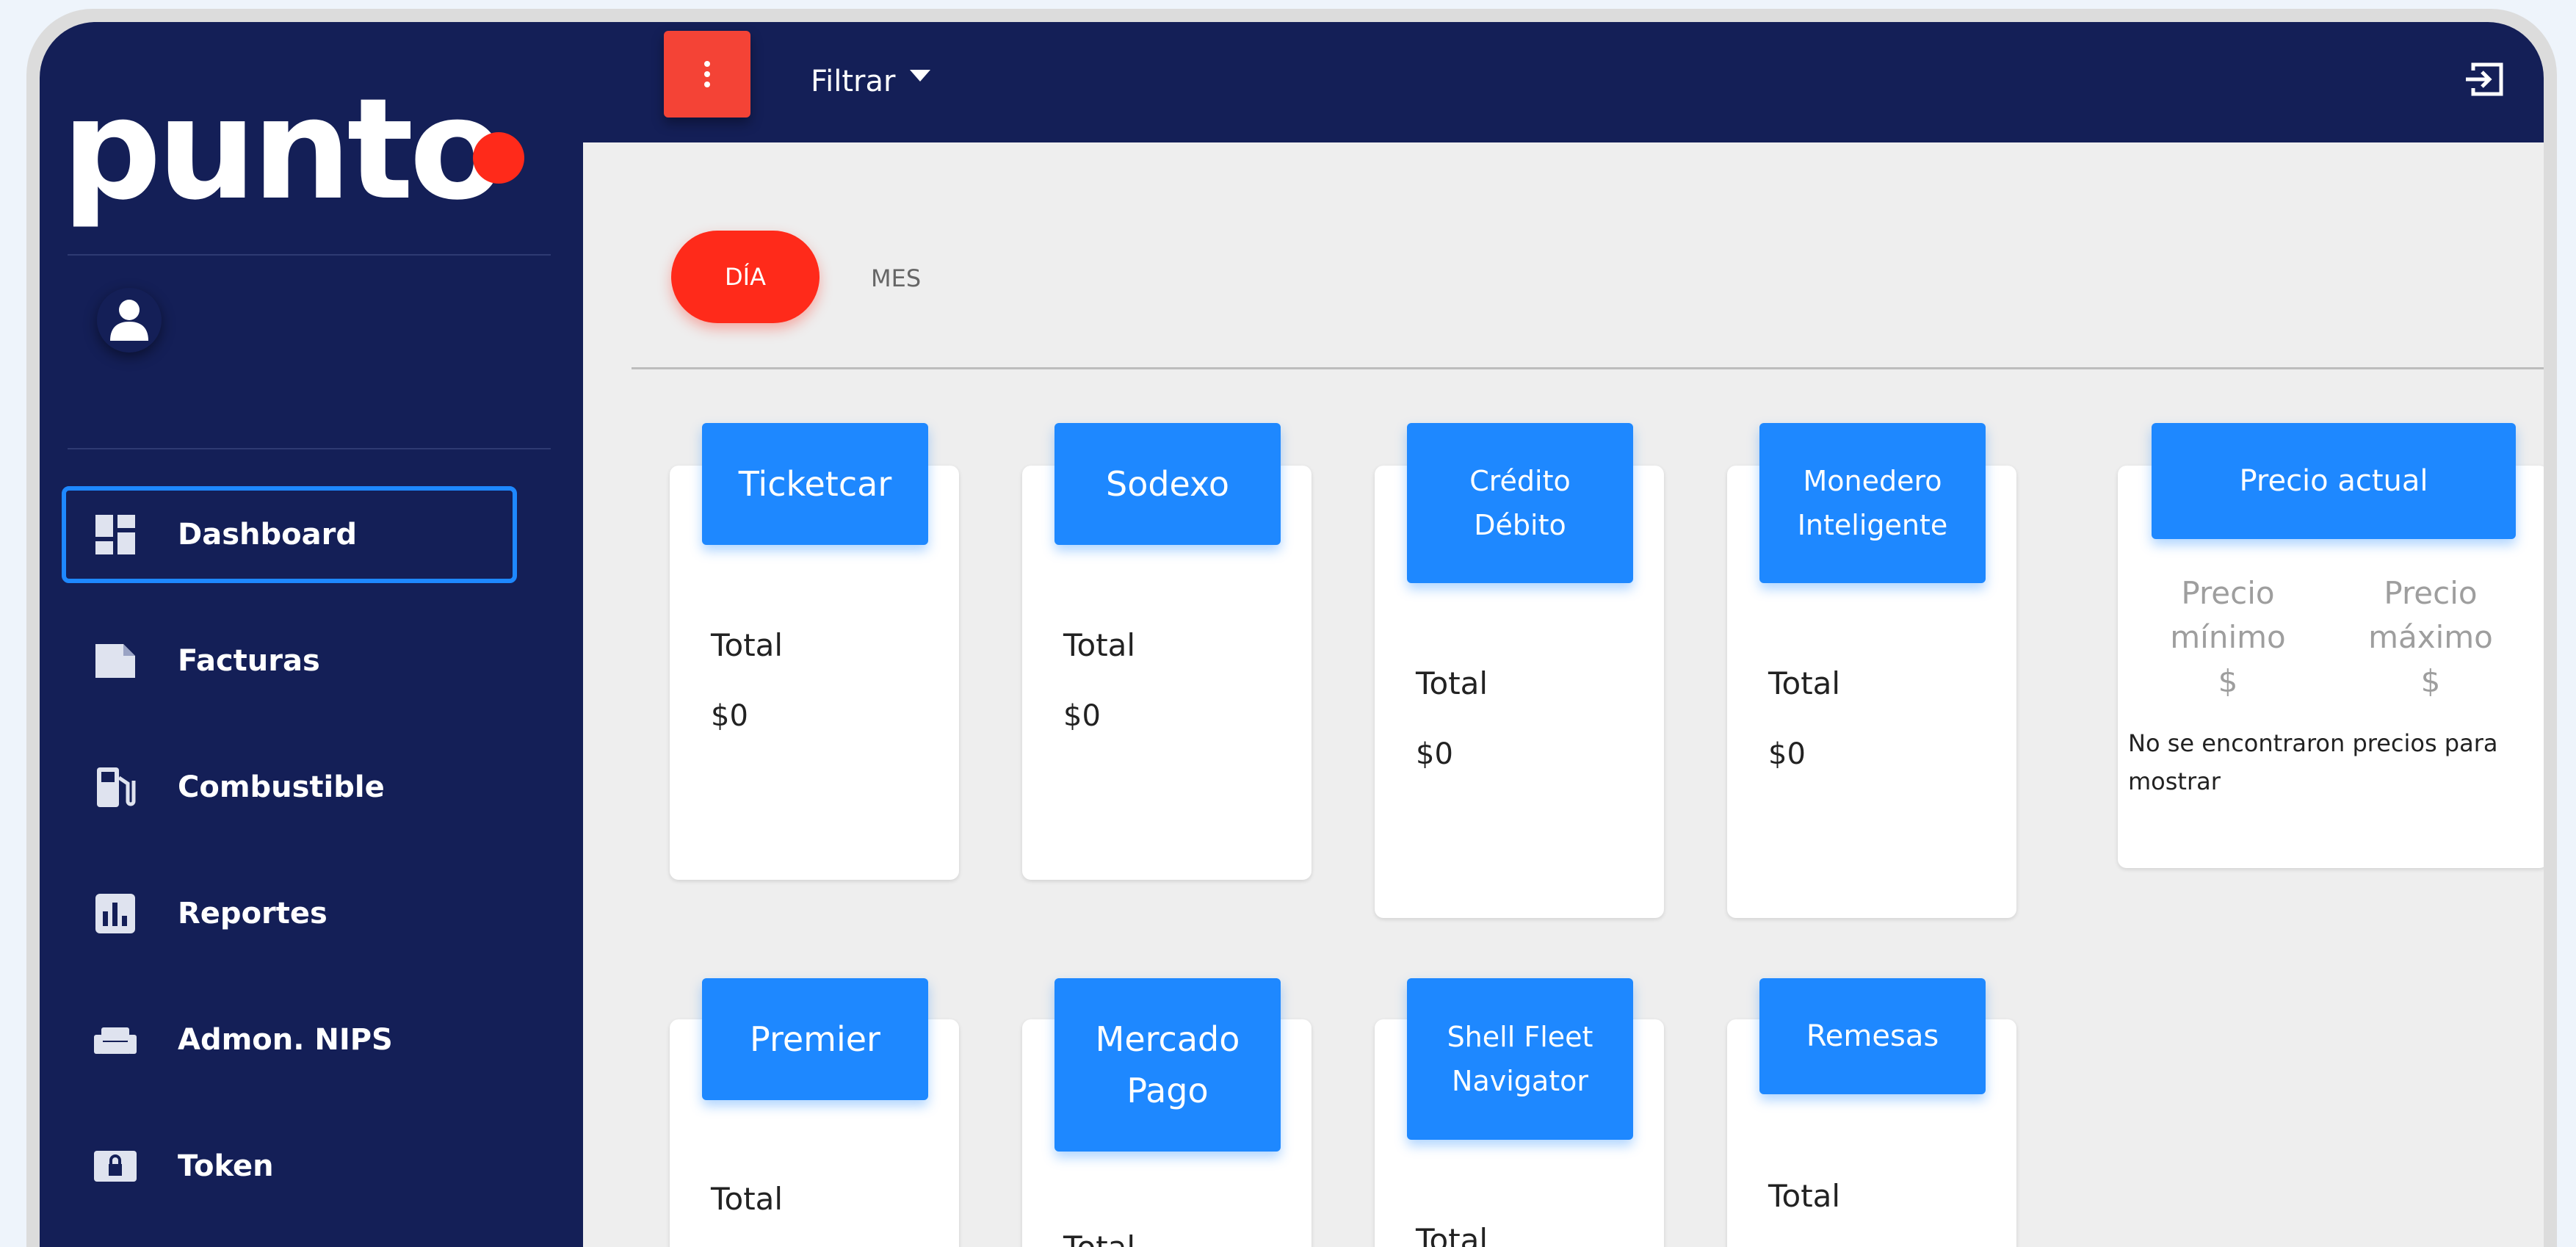 The height and width of the screenshot is (1247, 2576). What do you see at coordinates (115, 661) in the screenshot?
I see `document-icon` at bounding box center [115, 661].